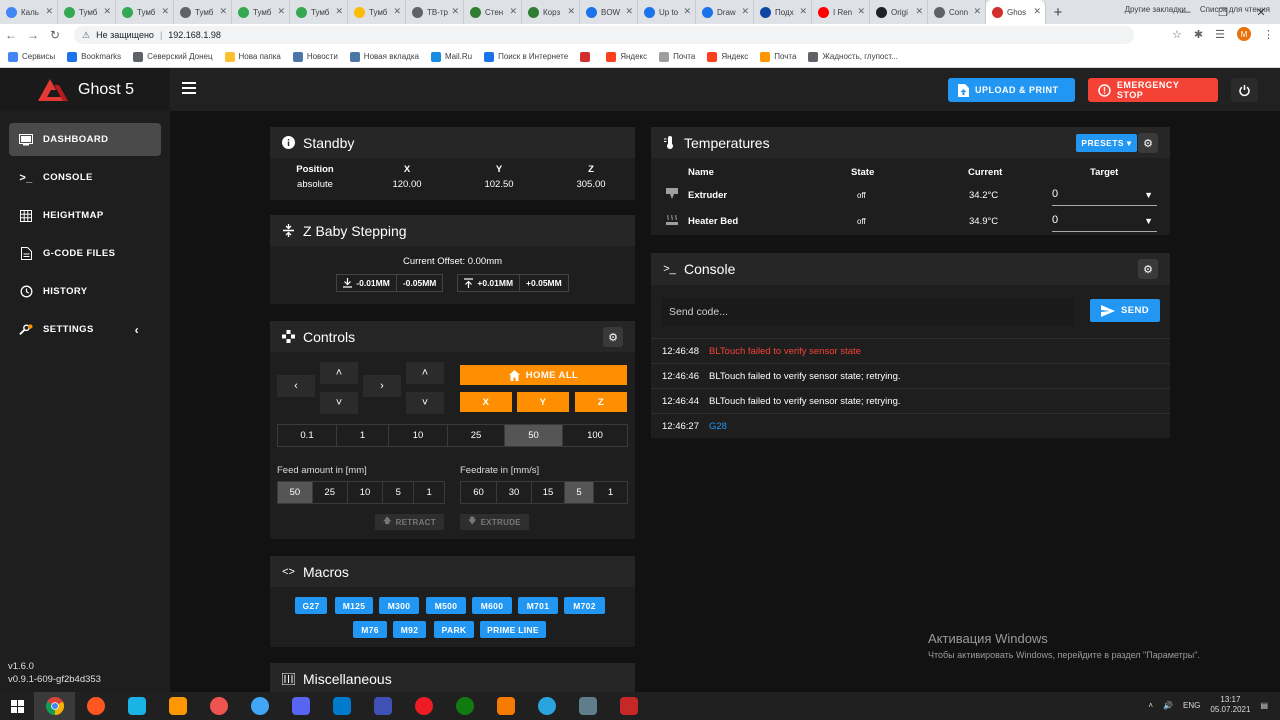 The width and height of the screenshot is (1280, 720). Describe the element at coordinates (543, 375) in the screenshot. I see `home-all-button: HOME ALL` at that location.